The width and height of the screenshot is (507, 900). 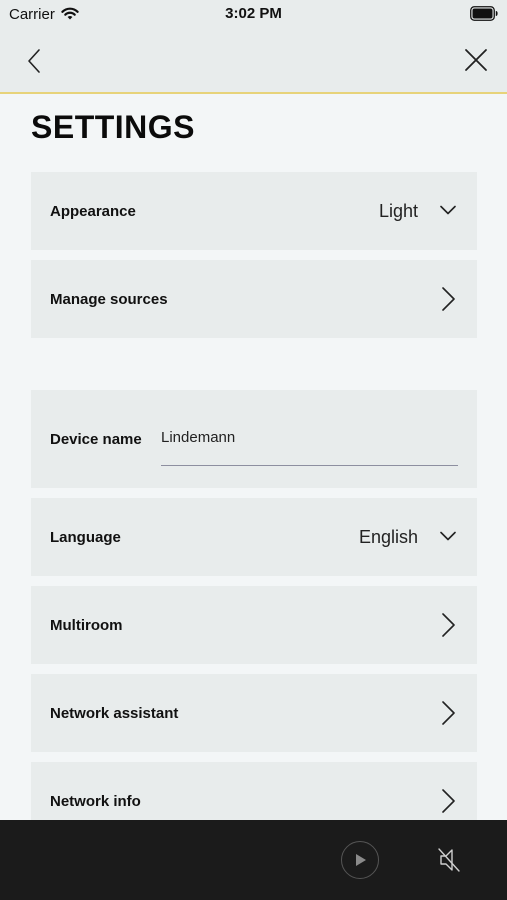 I want to click on player-bar, so click(x=253, y=860).